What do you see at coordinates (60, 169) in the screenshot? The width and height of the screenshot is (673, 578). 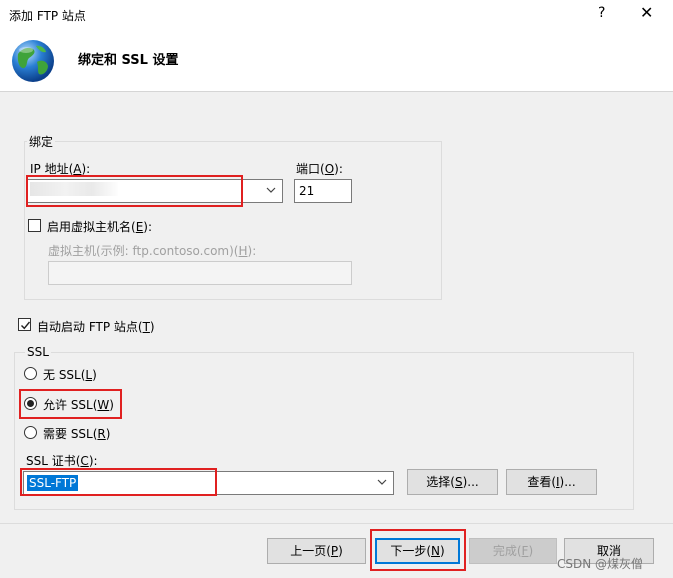 I see `ip-address-label: IP 地址(A):` at bounding box center [60, 169].